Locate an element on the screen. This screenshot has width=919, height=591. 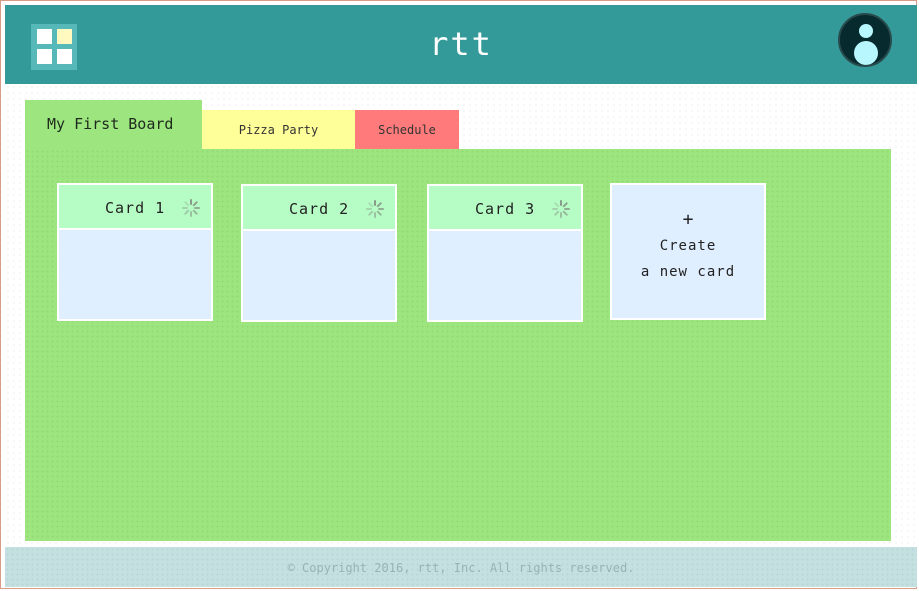
card-title: Card 2 is located at coordinates (319, 209).